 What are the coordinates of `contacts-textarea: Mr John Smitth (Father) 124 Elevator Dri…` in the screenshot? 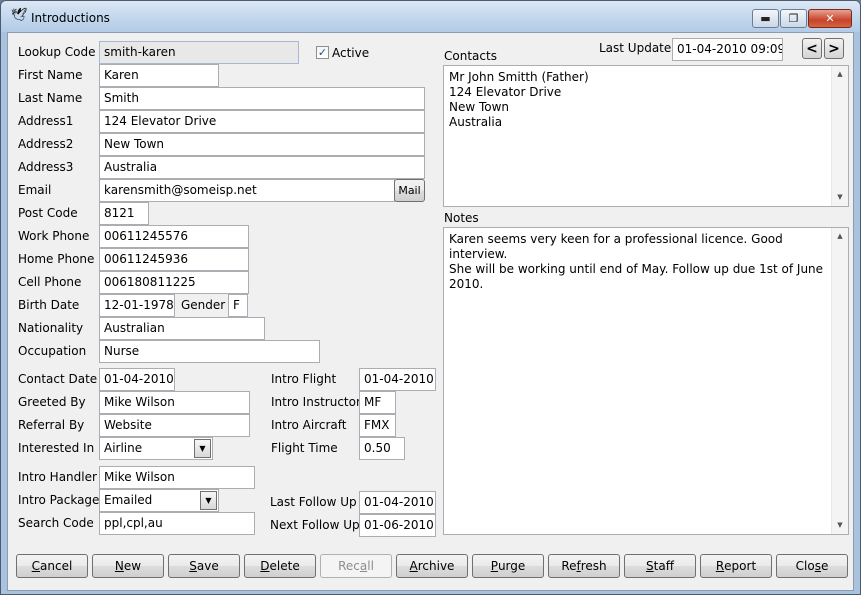 It's located at (646, 136).